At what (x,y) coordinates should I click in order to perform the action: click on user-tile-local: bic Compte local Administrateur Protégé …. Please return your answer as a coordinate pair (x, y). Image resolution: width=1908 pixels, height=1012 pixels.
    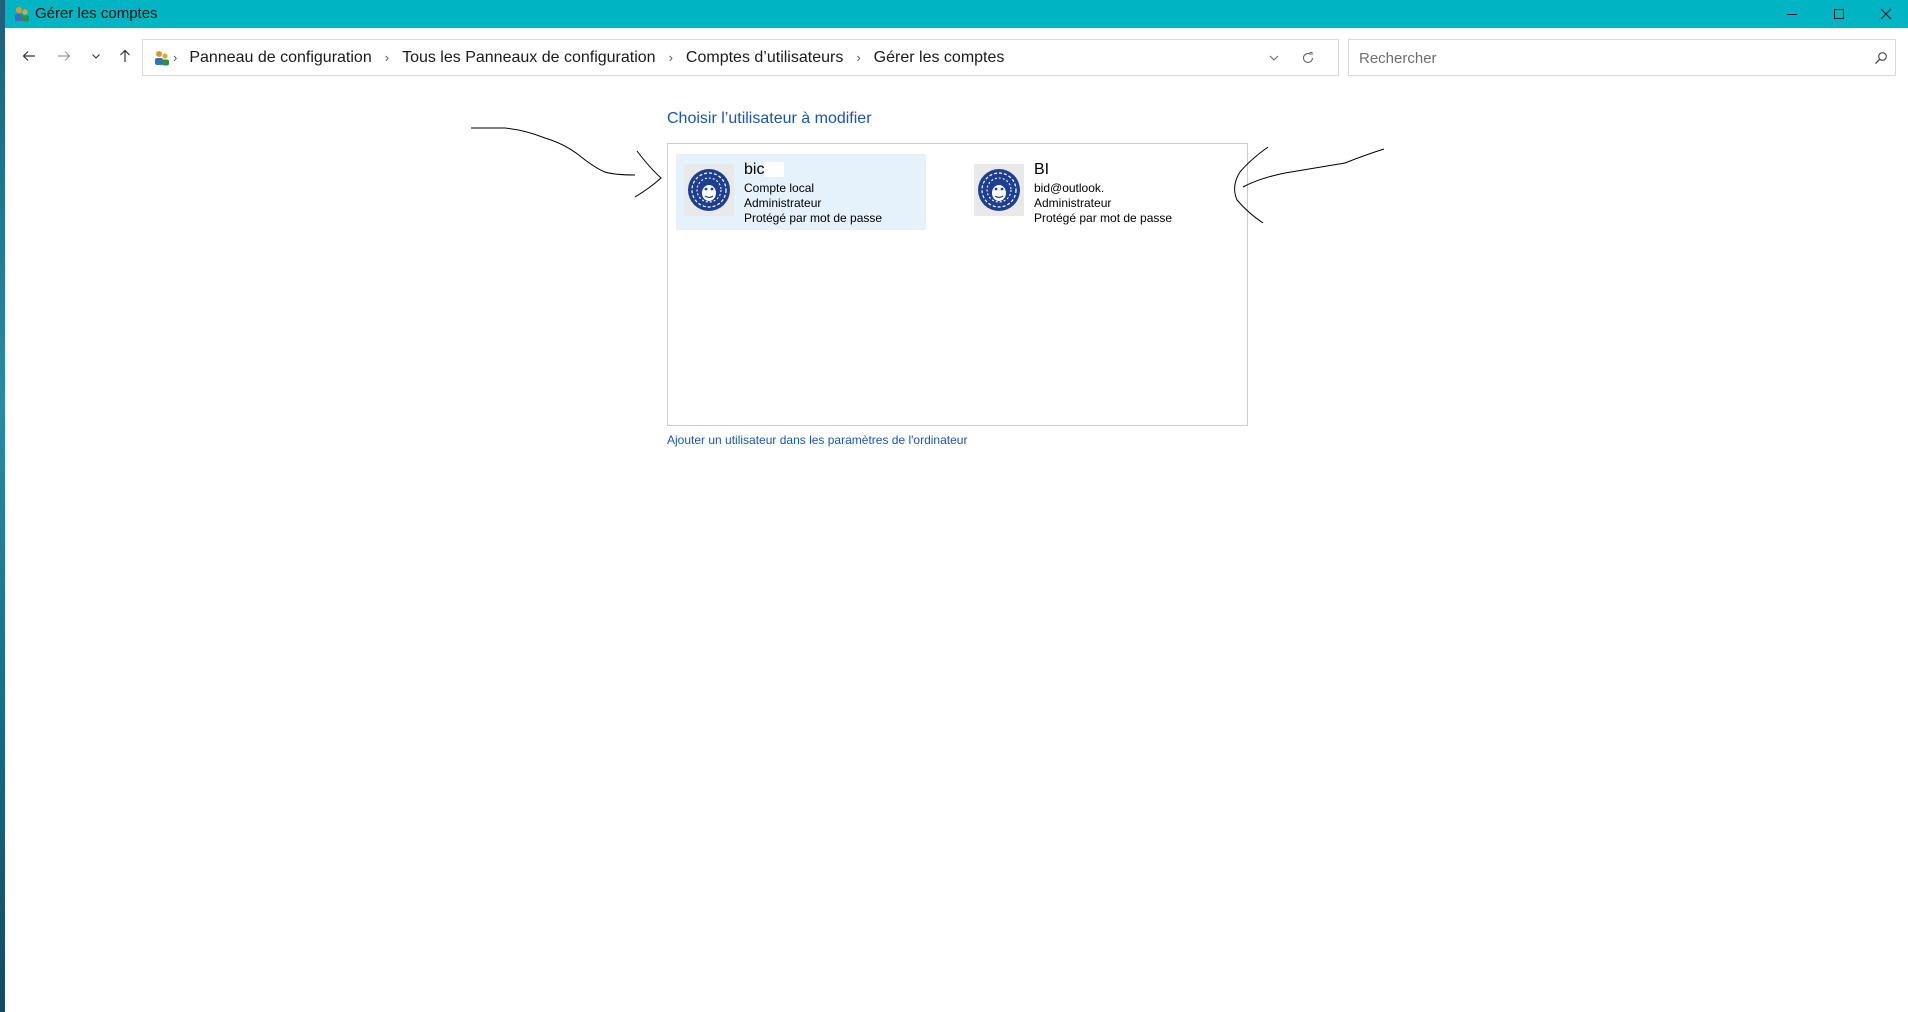
    Looking at the image, I should click on (801, 192).